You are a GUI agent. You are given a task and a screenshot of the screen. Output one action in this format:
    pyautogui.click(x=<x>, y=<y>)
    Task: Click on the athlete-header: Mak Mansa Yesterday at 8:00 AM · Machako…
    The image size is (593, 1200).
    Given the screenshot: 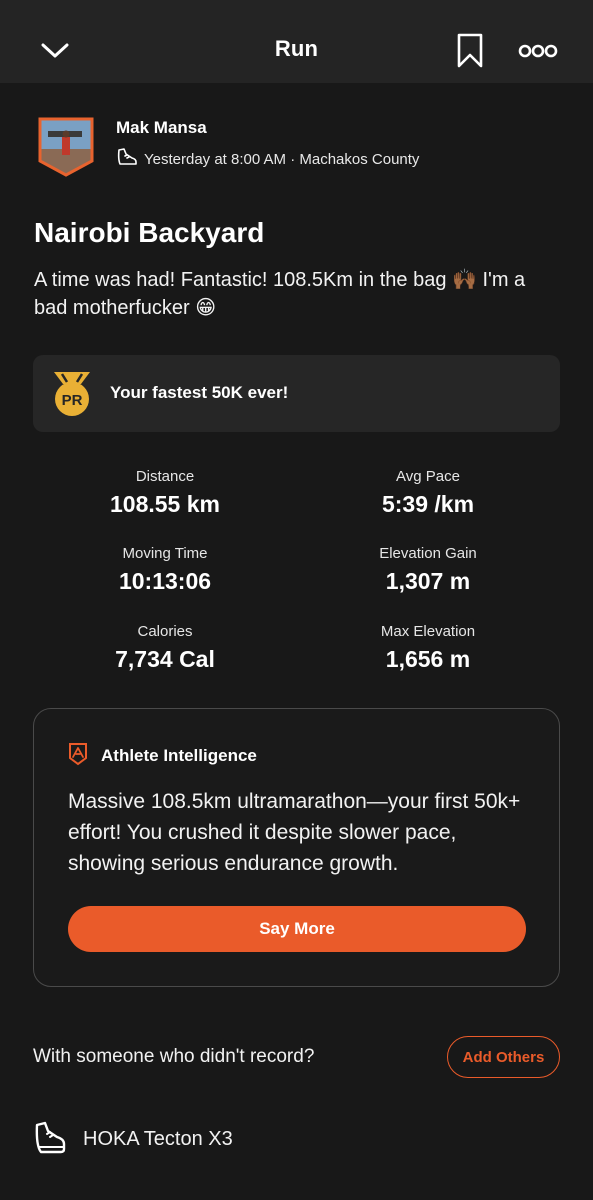 What is the action you would take?
    pyautogui.click(x=294, y=148)
    